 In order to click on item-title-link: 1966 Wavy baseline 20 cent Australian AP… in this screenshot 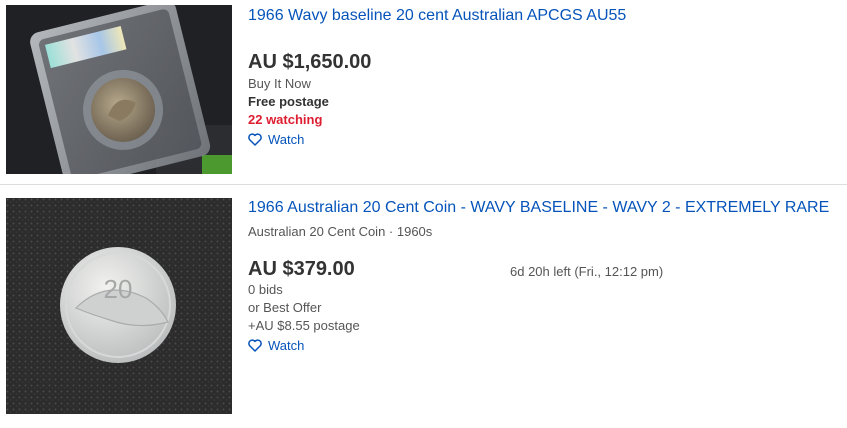, I will do `click(437, 16)`.